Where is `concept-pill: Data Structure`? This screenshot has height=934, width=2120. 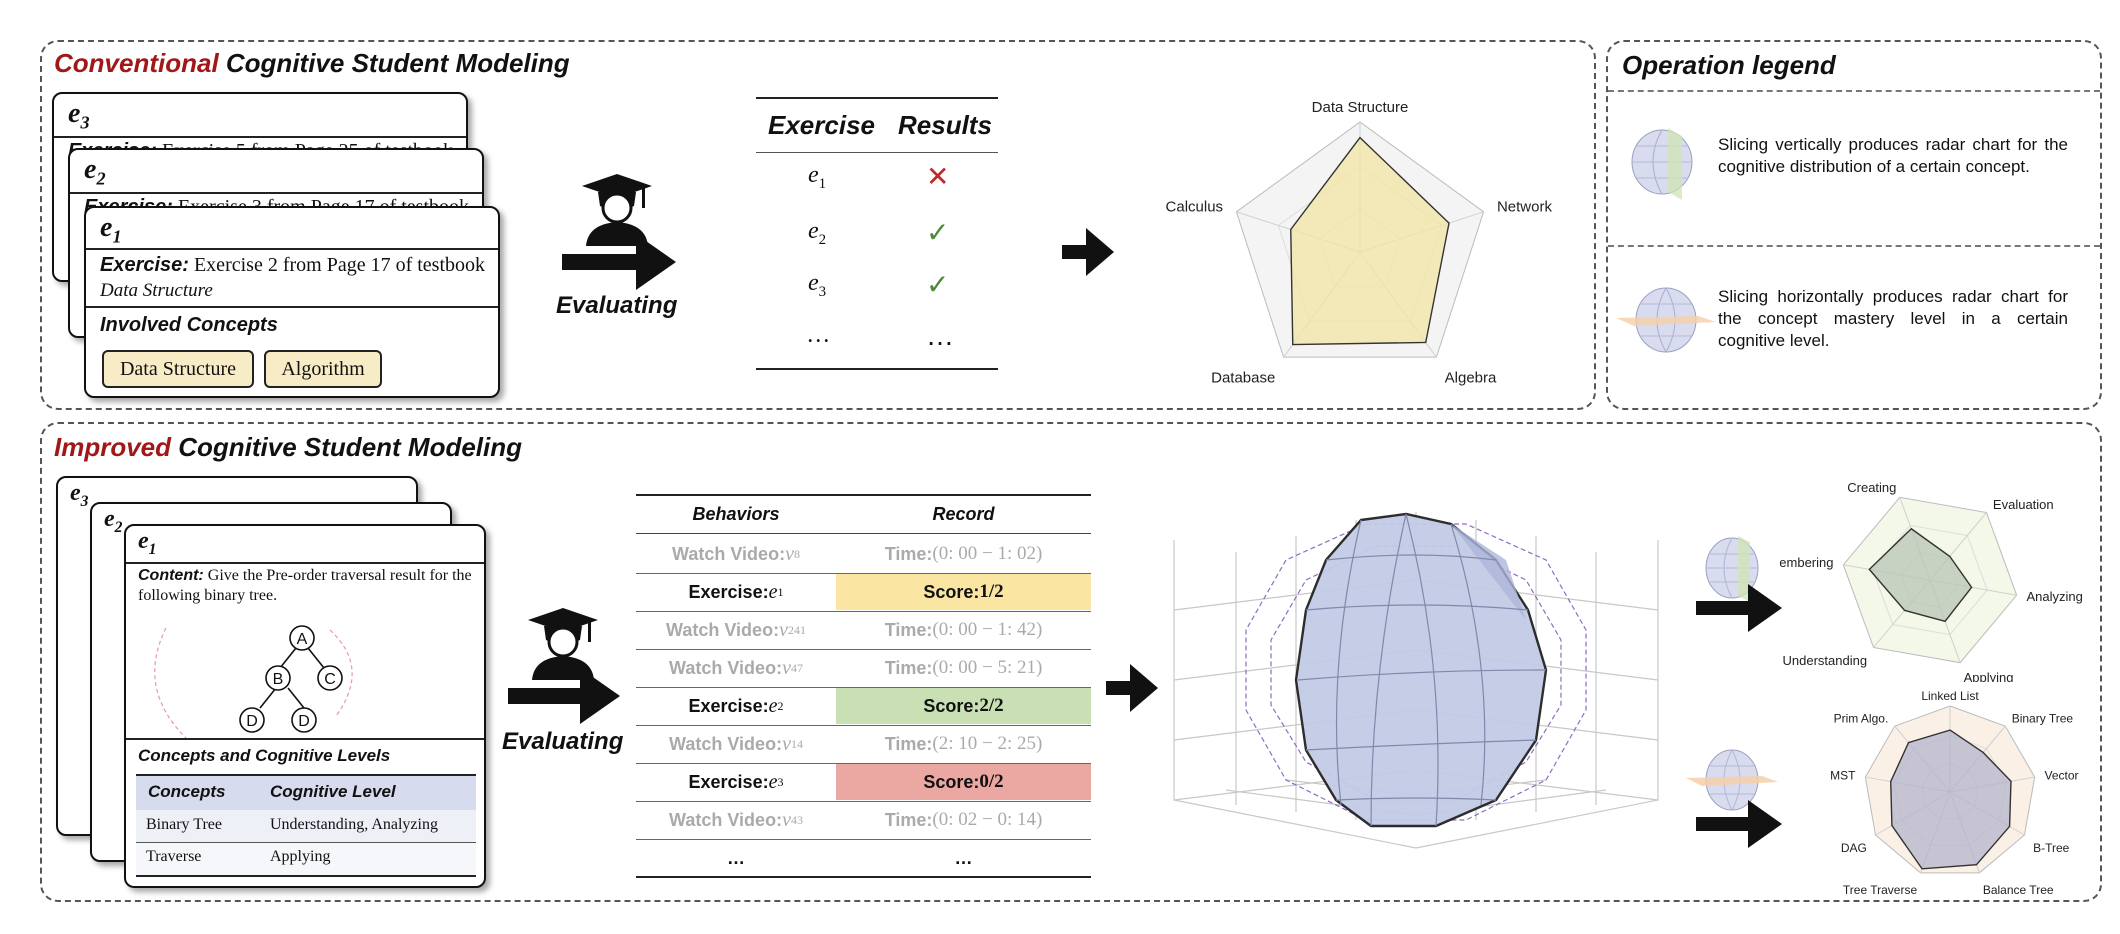 concept-pill: Data Structure is located at coordinates (178, 369).